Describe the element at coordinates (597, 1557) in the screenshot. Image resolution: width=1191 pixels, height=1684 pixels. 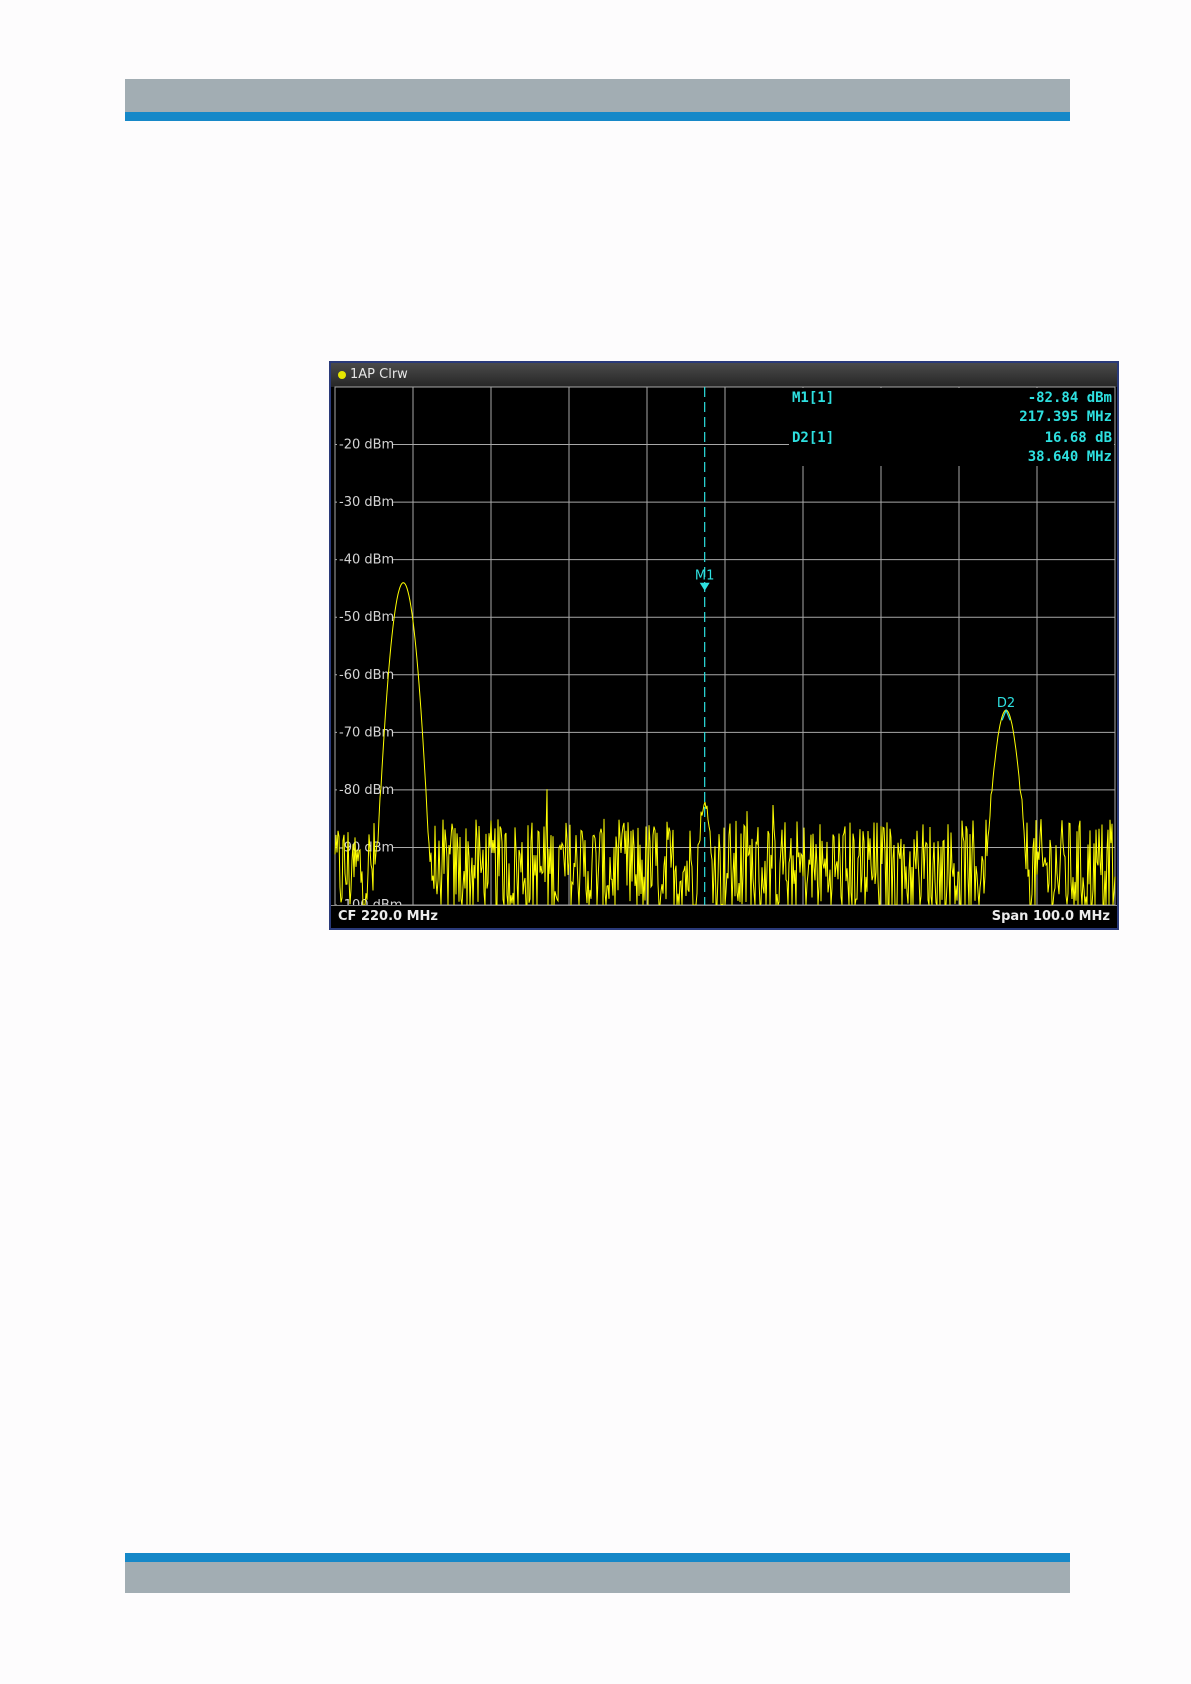
I see `page-footer-accent` at that location.